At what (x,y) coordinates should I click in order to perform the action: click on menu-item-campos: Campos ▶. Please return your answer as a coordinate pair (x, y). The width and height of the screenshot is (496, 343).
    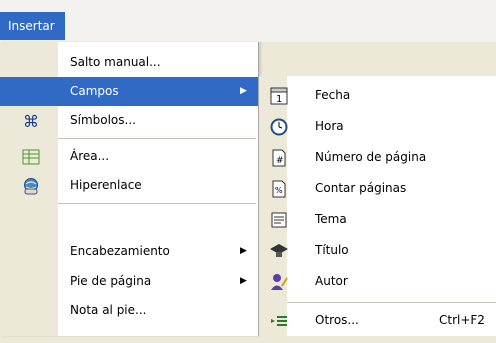
    Looking at the image, I should click on (129, 91).